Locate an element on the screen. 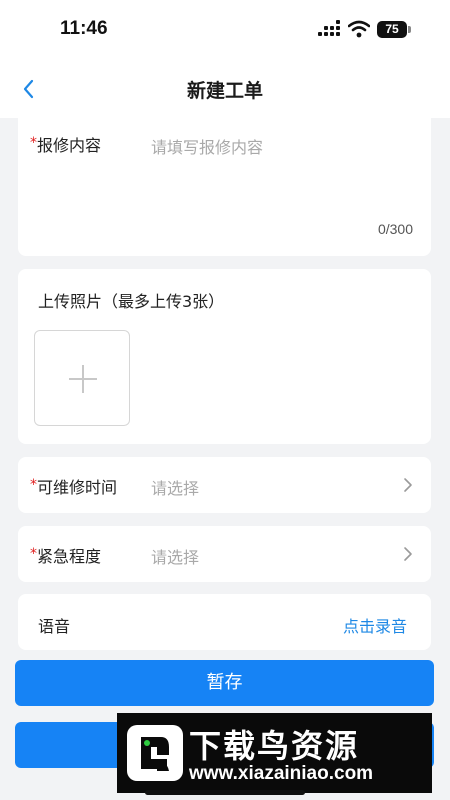  watermark-url: www.xiazainiao.com is located at coordinates (281, 773).